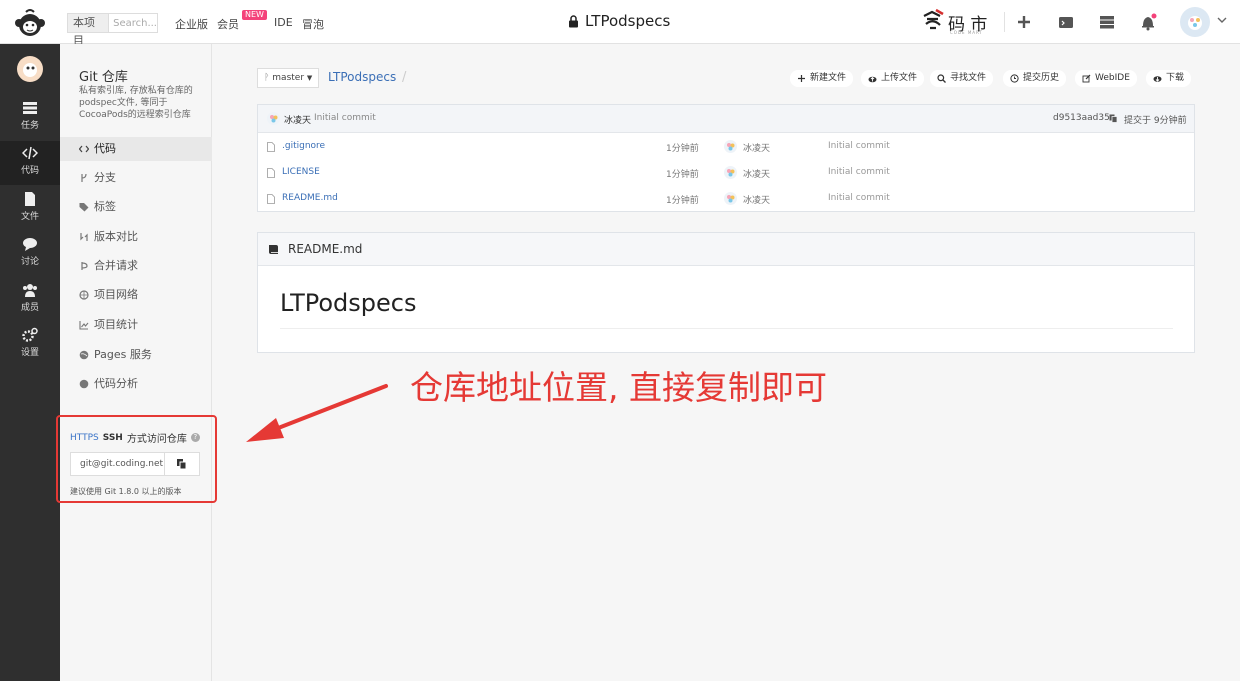  Describe the element at coordinates (117, 464) in the screenshot. I see `clone-url-input: git@git.coding.net` at that location.